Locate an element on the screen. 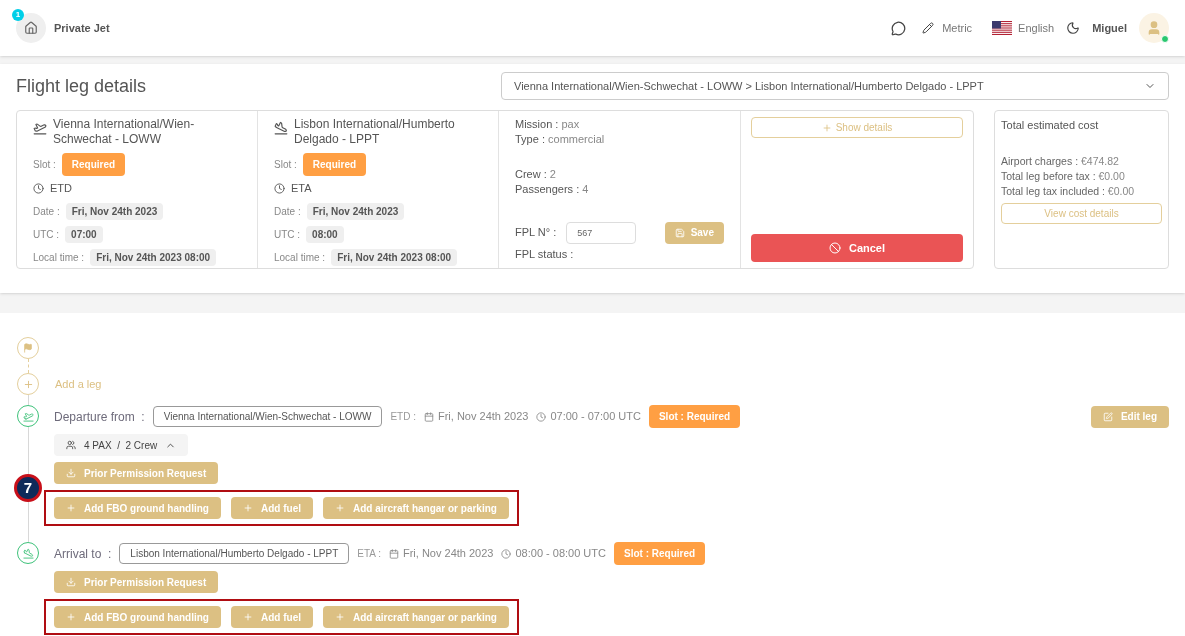 The height and width of the screenshot is (636, 1185). mission-info: Passengers : 4 is located at coordinates (552, 189).